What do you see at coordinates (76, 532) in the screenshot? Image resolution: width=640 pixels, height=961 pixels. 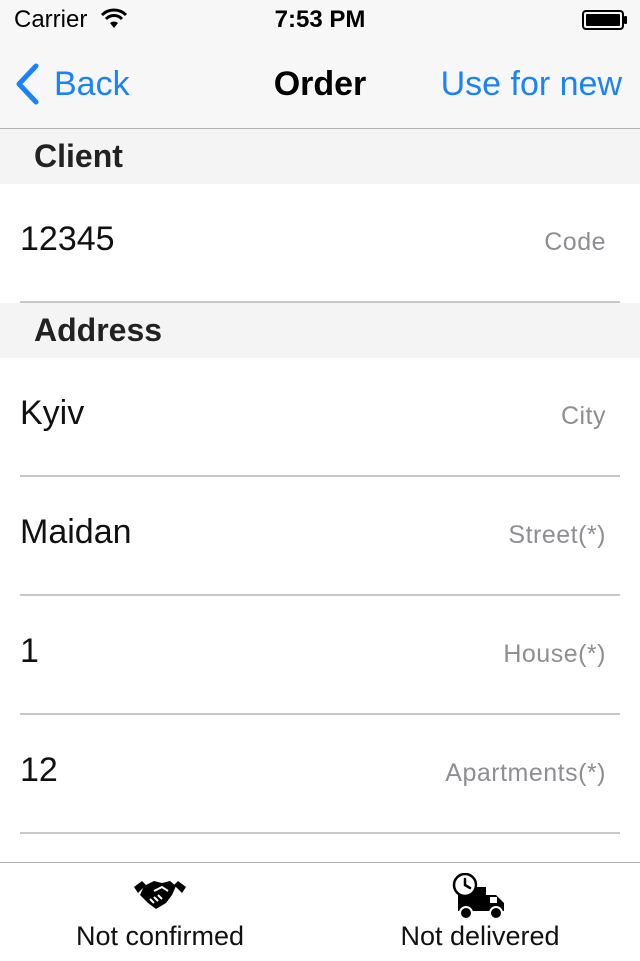 I see `street-value: Maidan` at bounding box center [76, 532].